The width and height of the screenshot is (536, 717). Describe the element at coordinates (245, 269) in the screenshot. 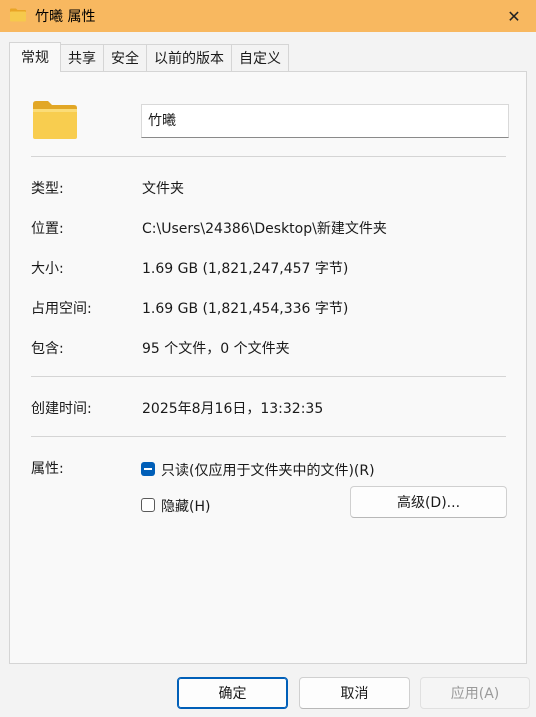

I see `size-value: 1.69 GB (1,821,247,457 字节)` at that location.